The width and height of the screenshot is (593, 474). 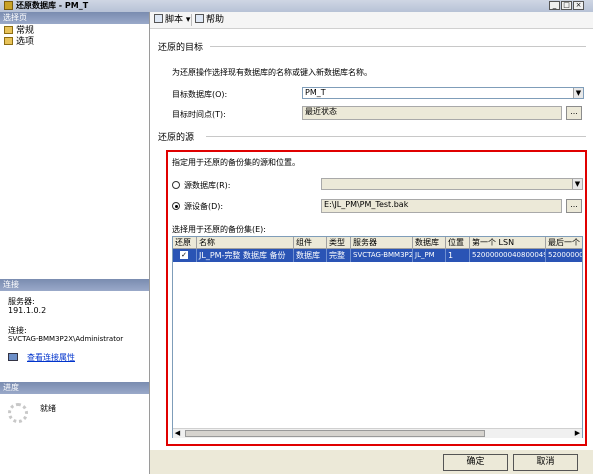 What do you see at coordinates (8, 5) in the screenshot?
I see `database-icon` at bounding box center [8, 5].